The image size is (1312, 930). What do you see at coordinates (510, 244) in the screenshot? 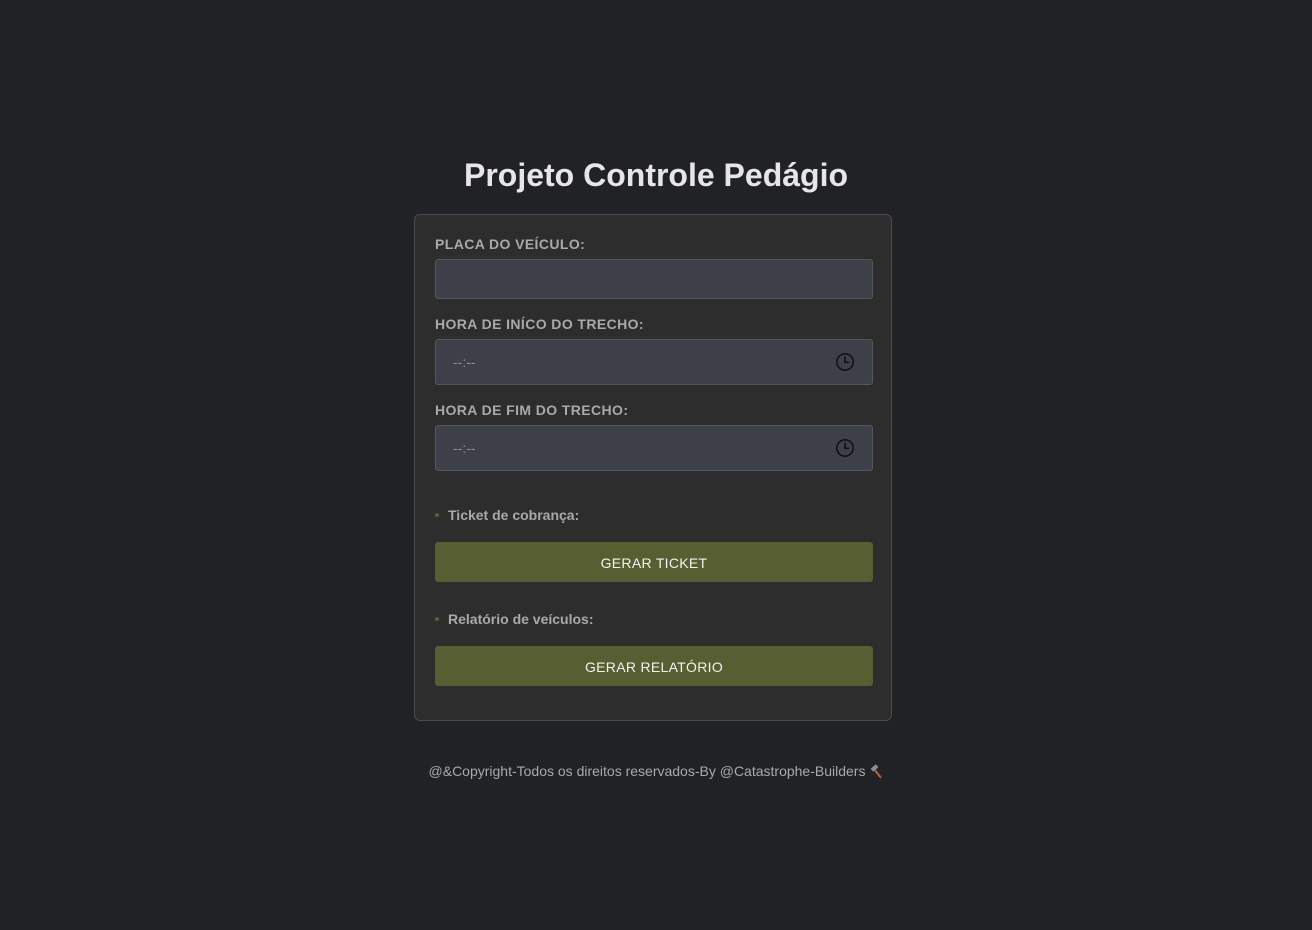
I see `placa-label: PLACA DO VEÍCULO:` at bounding box center [510, 244].